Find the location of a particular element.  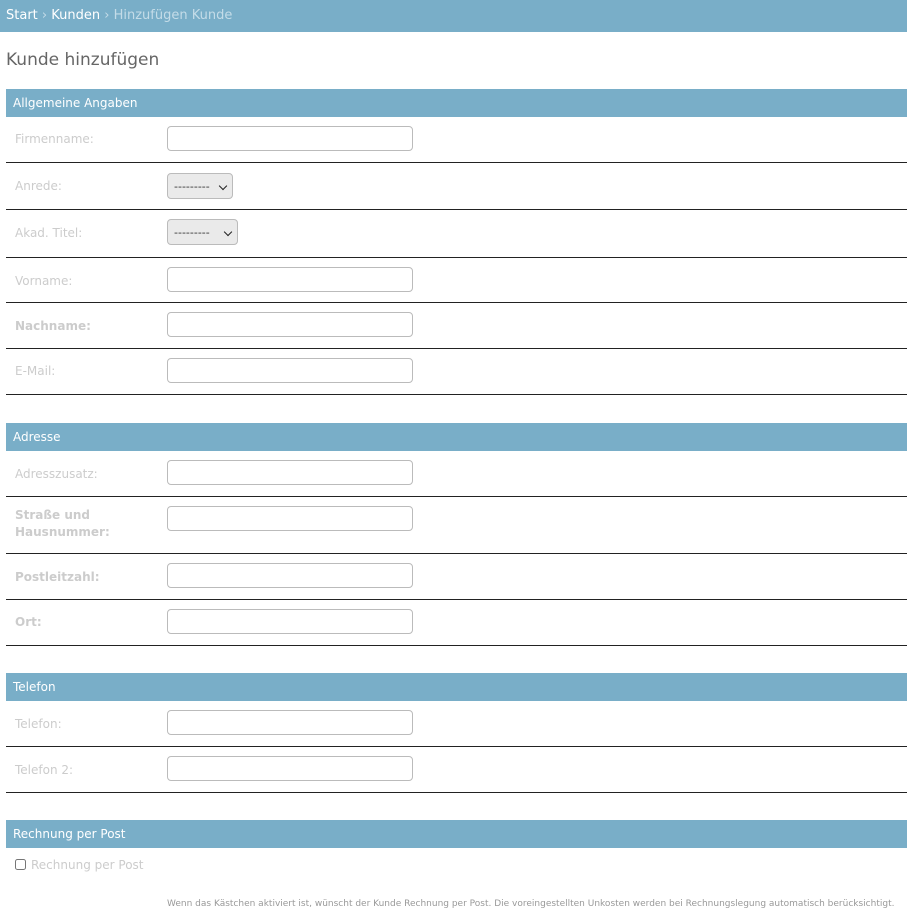

titel-label: Akad. Titel: is located at coordinates (49, 233).